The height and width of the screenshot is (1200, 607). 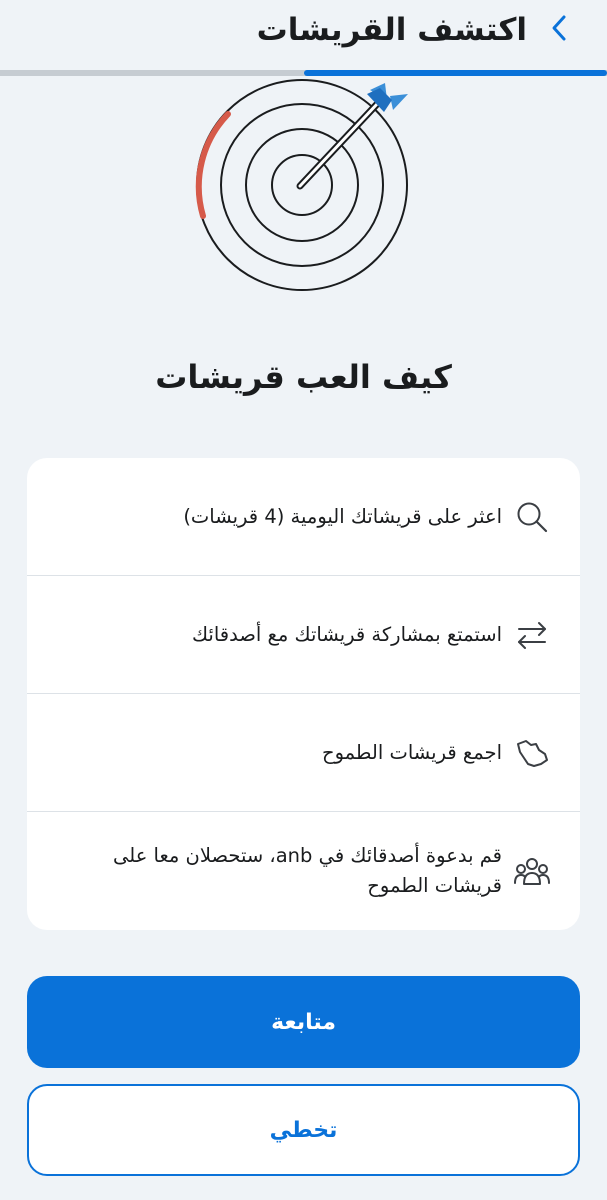 I want to click on saudi-map-icon, so click(x=532, y=753).